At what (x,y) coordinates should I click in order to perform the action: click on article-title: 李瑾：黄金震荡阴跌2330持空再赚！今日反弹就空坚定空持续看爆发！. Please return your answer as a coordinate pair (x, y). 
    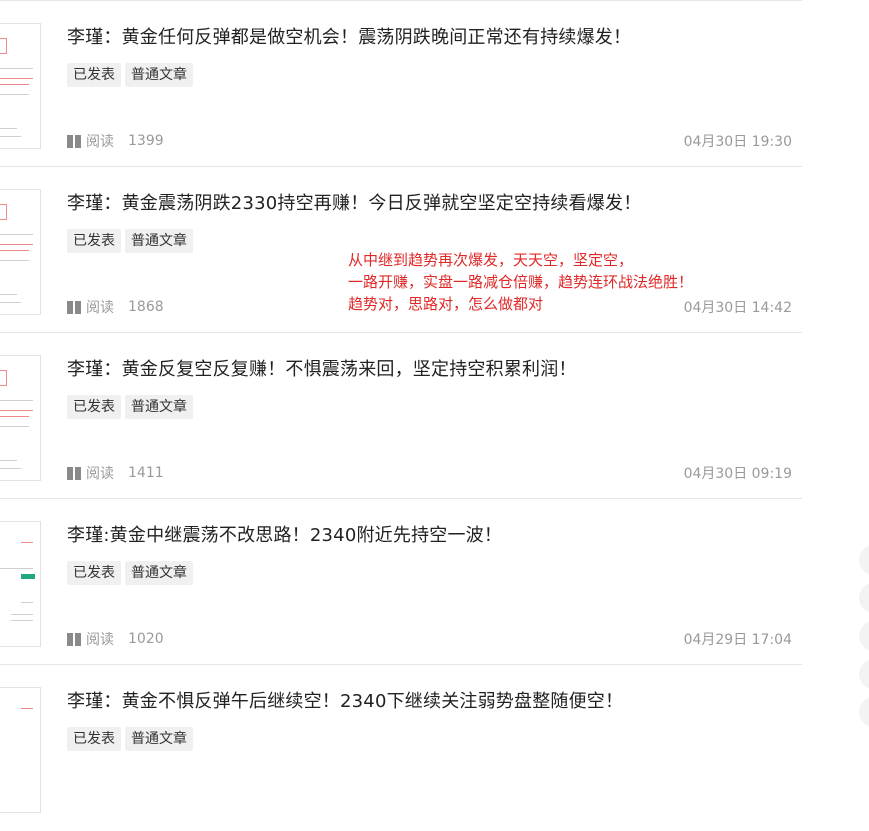
    Looking at the image, I should click on (354, 202).